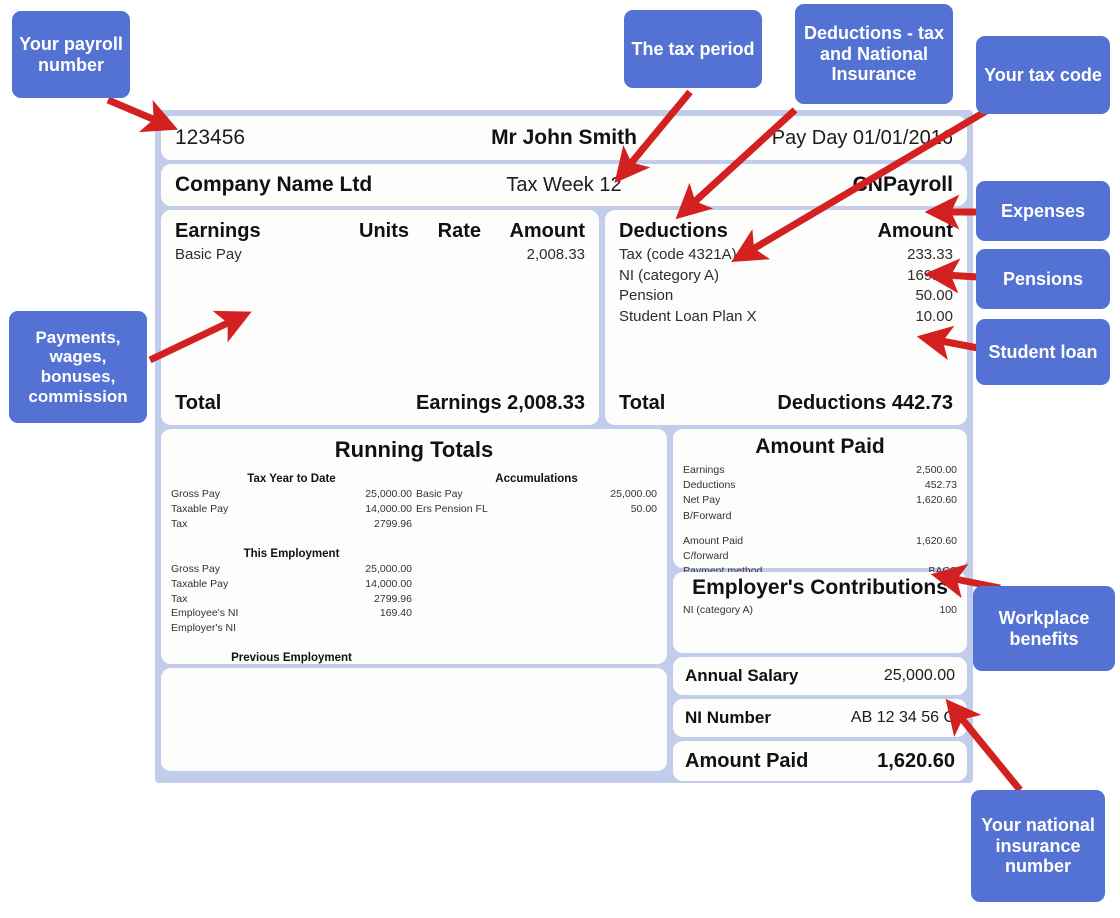 The width and height of the screenshot is (1120, 918). What do you see at coordinates (916, 760) in the screenshot?
I see `amount-paid-footer-value: 1,620.60` at bounding box center [916, 760].